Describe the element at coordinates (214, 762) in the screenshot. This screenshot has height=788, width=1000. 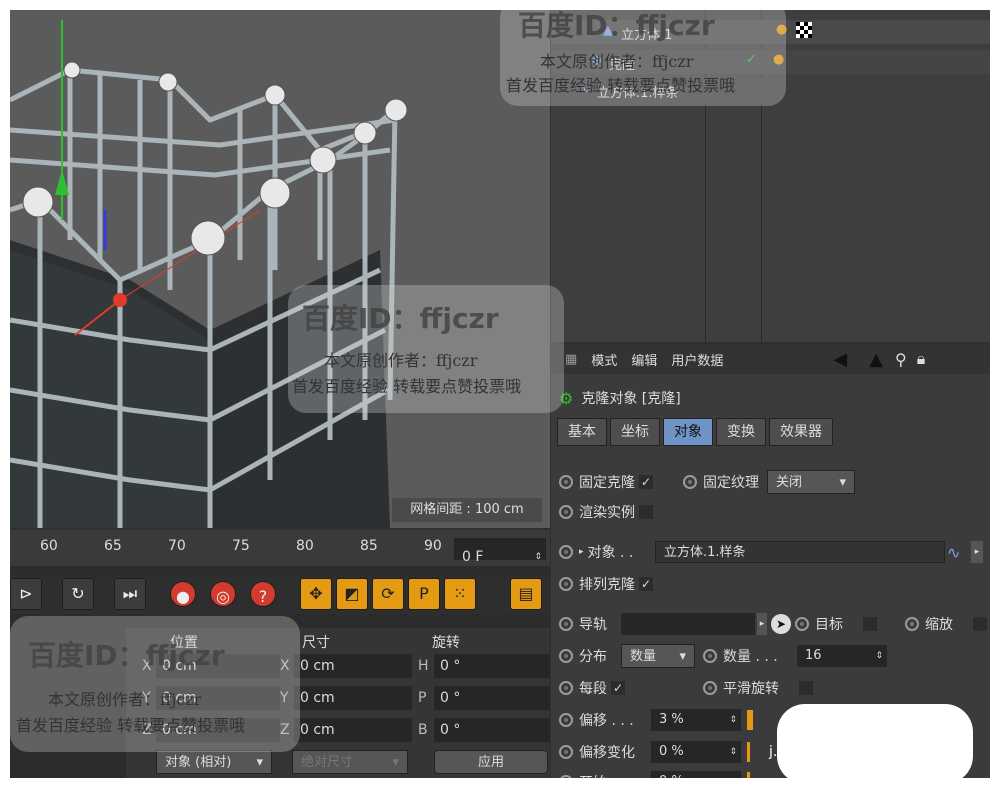
I see `coord-mode-dropdown: 对象 (相对) ▾` at that location.